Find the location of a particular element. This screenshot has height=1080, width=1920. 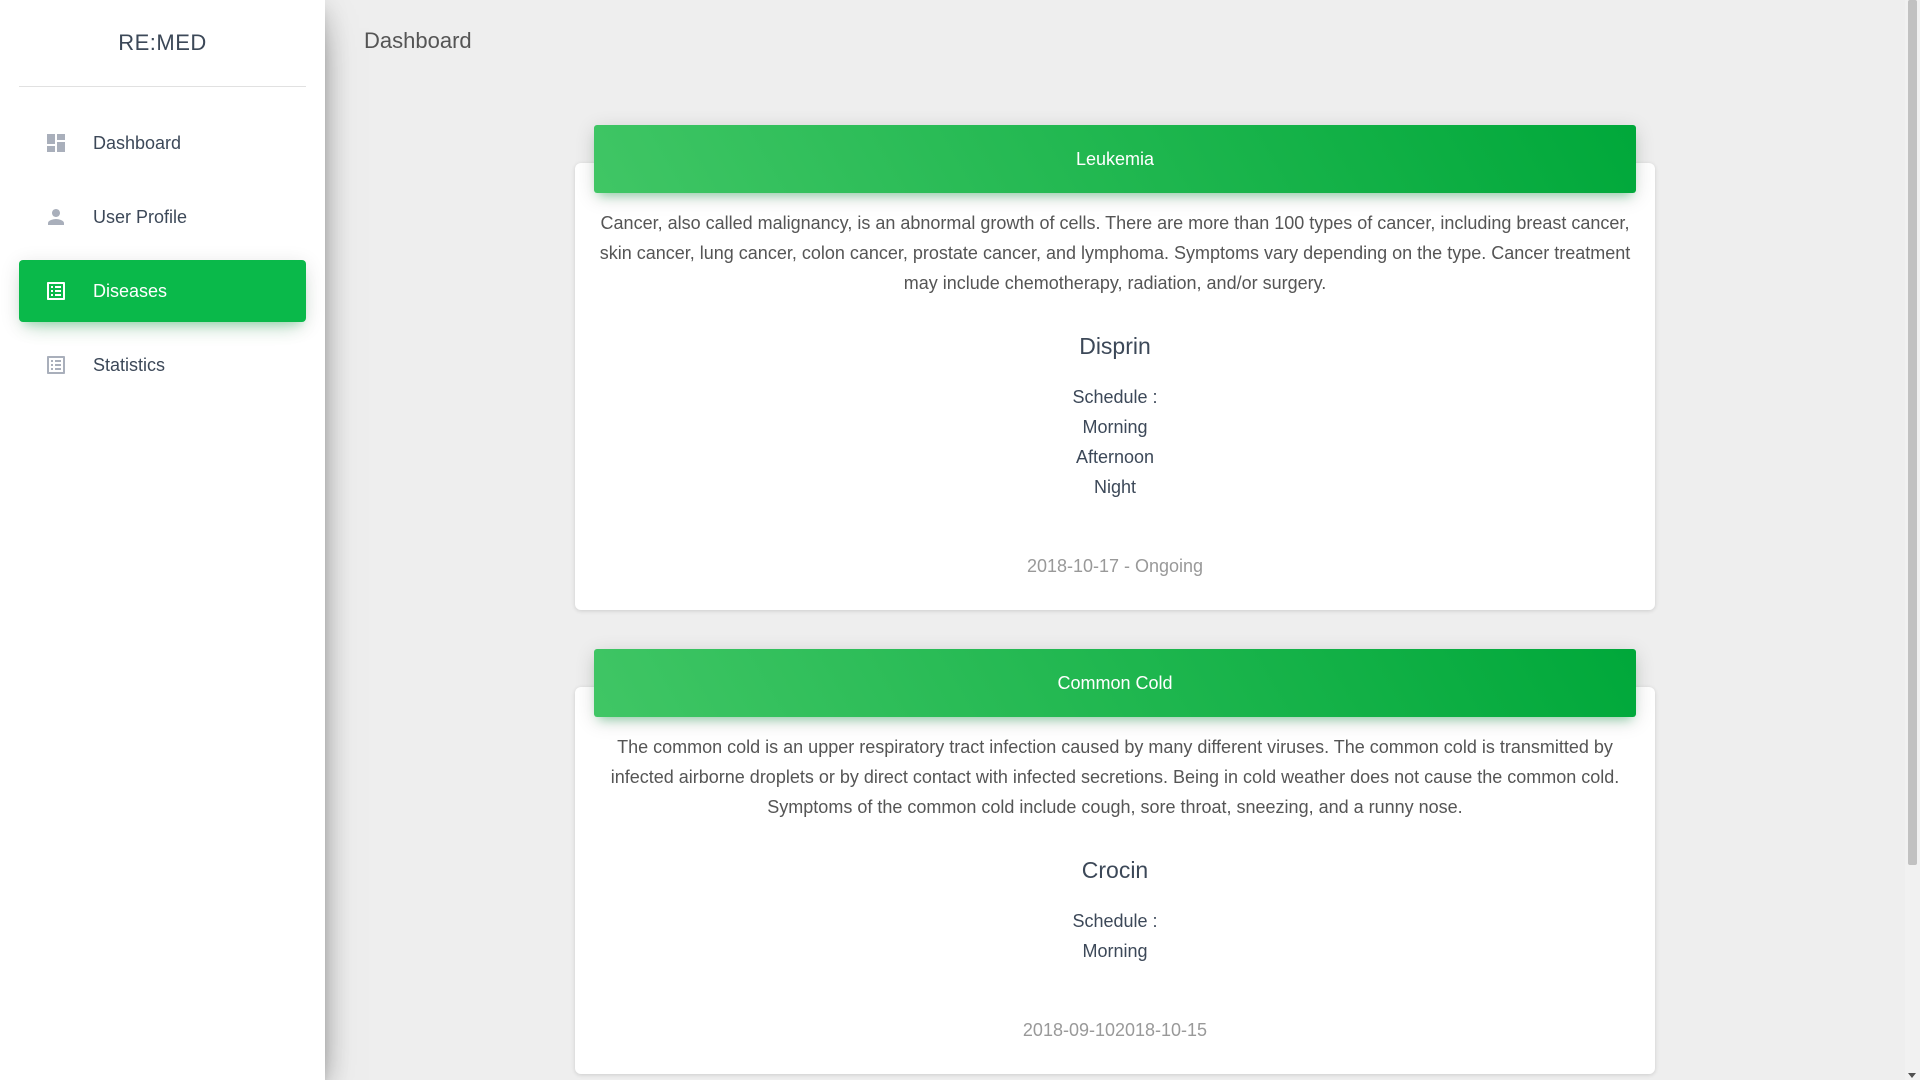

person-icon is located at coordinates (56, 217).